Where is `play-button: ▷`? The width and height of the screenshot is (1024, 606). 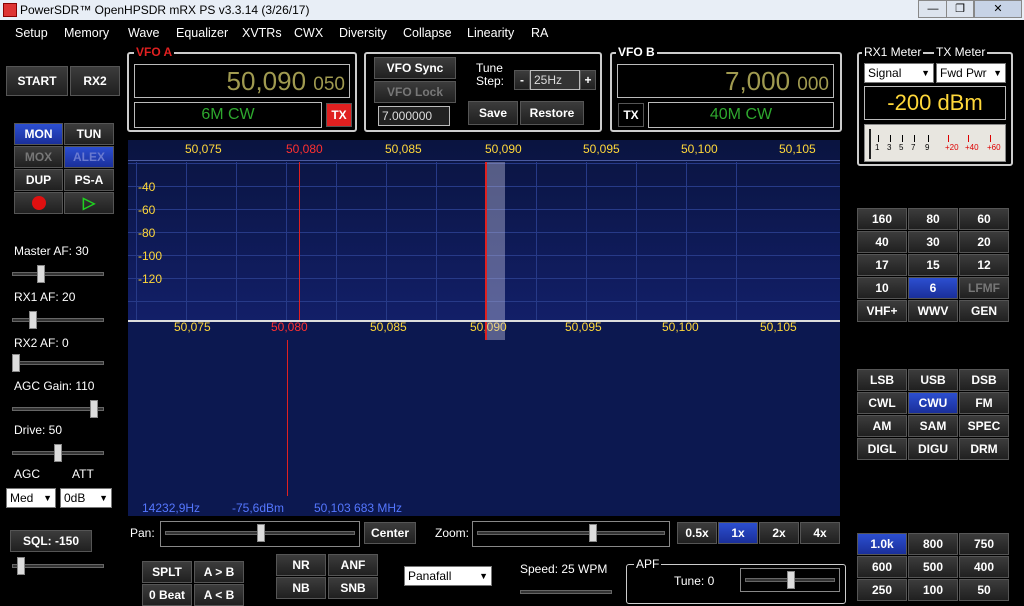
play-button: ▷ is located at coordinates (89, 203).